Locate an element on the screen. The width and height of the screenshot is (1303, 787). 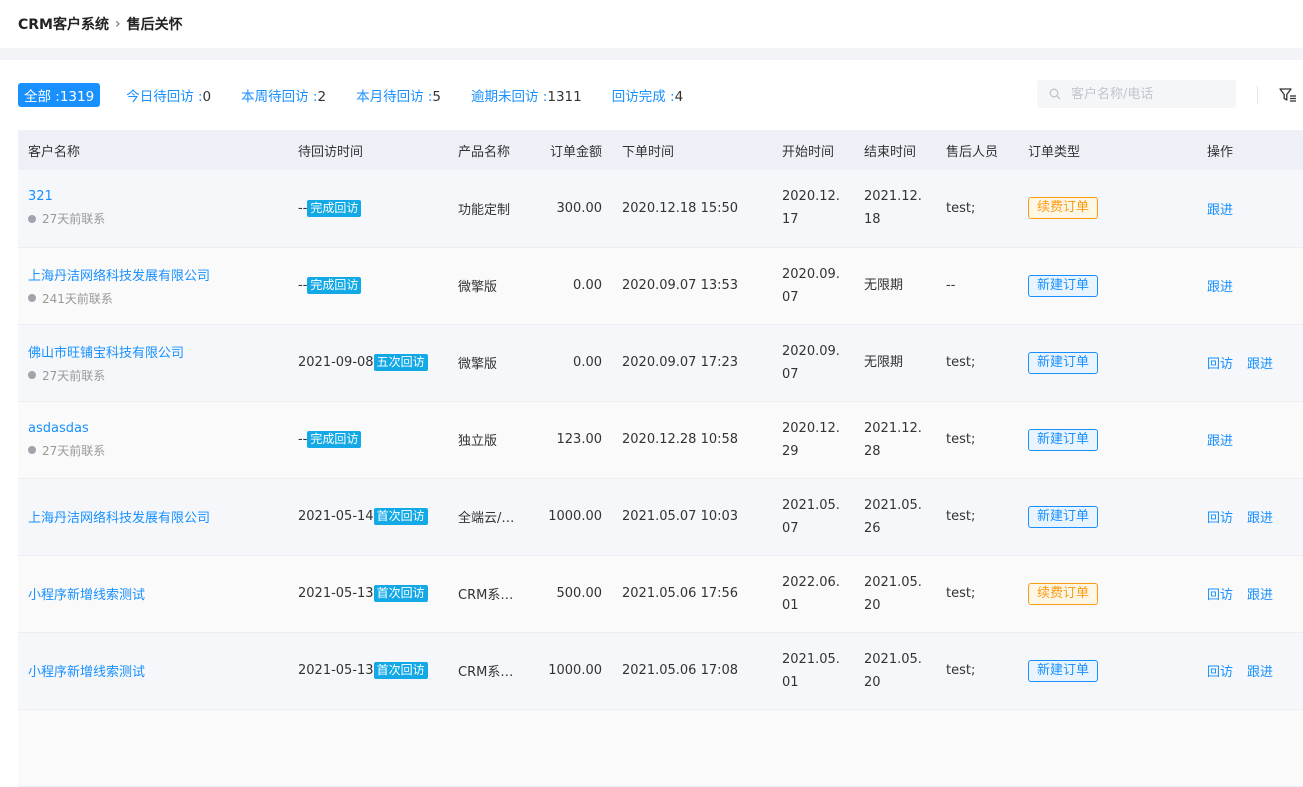
last-contact-text: 241天前联系 is located at coordinates (77, 298).